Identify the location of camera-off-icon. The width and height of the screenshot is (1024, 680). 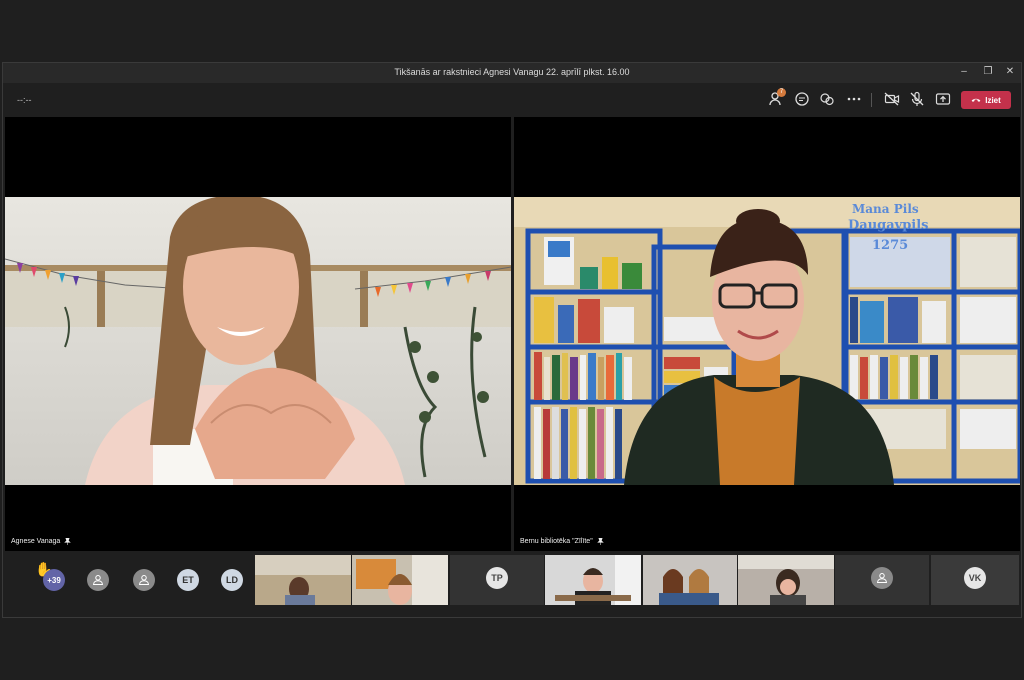
(892, 99).